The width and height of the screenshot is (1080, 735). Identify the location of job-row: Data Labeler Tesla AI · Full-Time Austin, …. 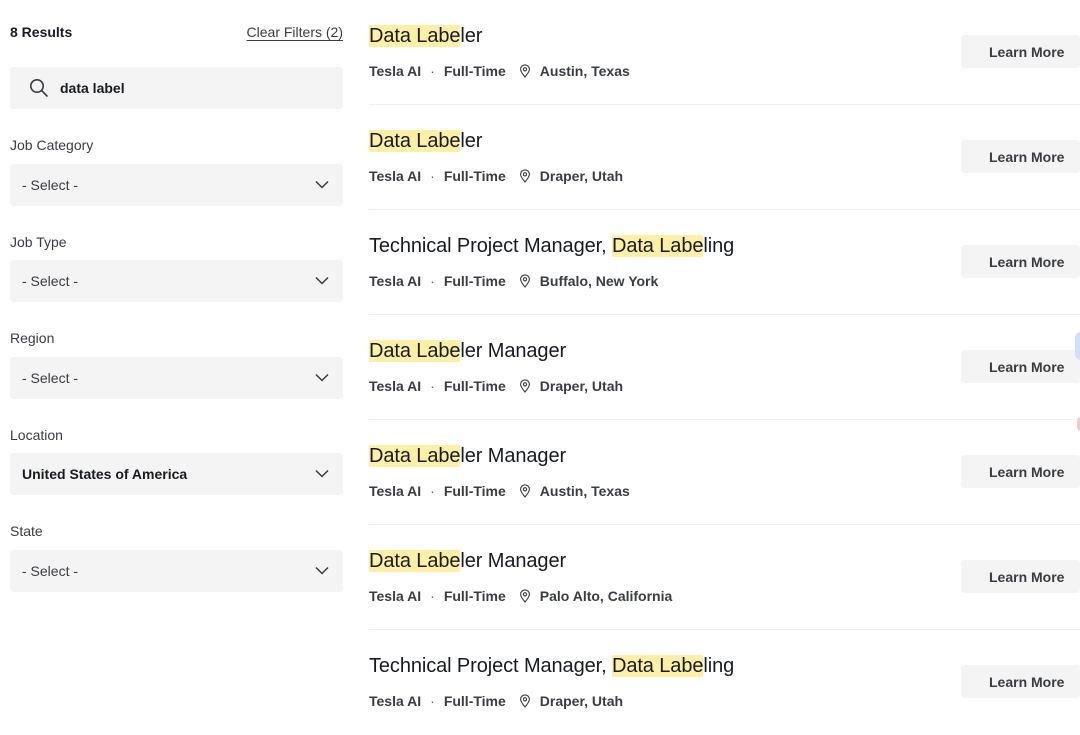
(724, 52).